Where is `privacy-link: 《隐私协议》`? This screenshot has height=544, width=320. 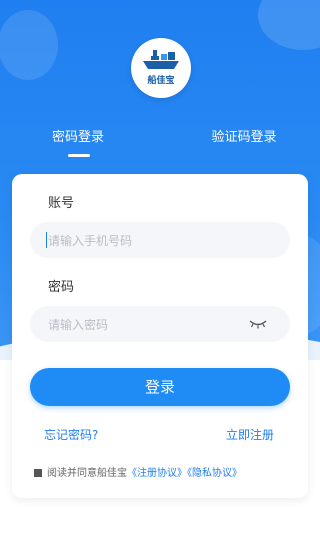
privacy-link: 《隐私协议》 is located at coordinates (214, 473).